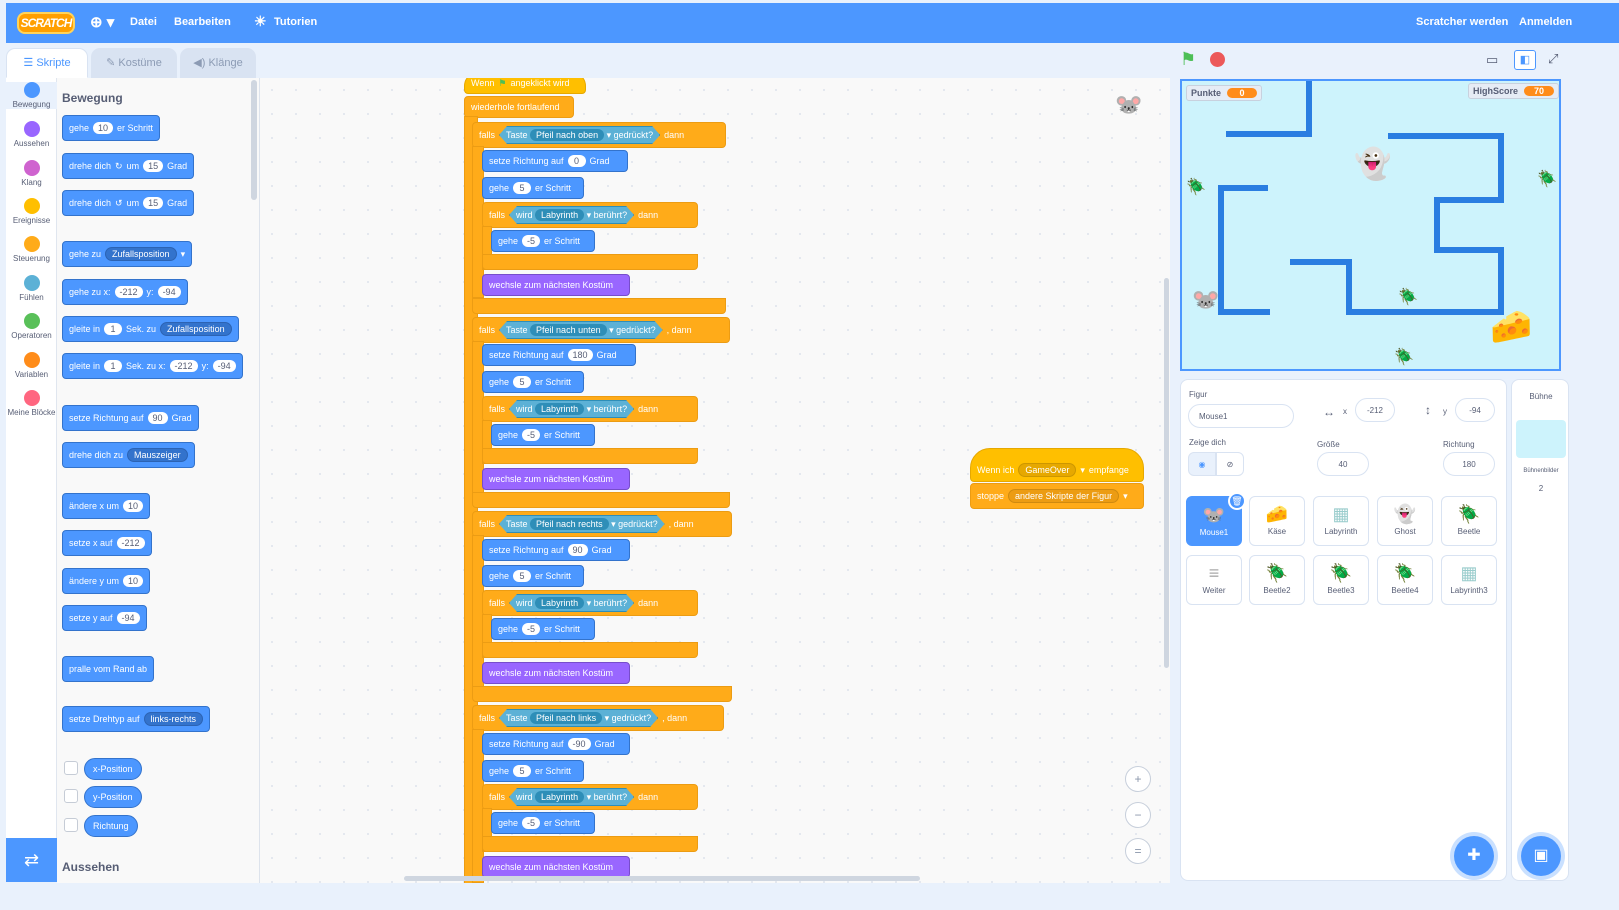 The width and height of the screenshot is (1619, 910). Describe the element at coordinates (104, 618) in the screenshot. I see `block-set-y: setze y auf -94` at that location.